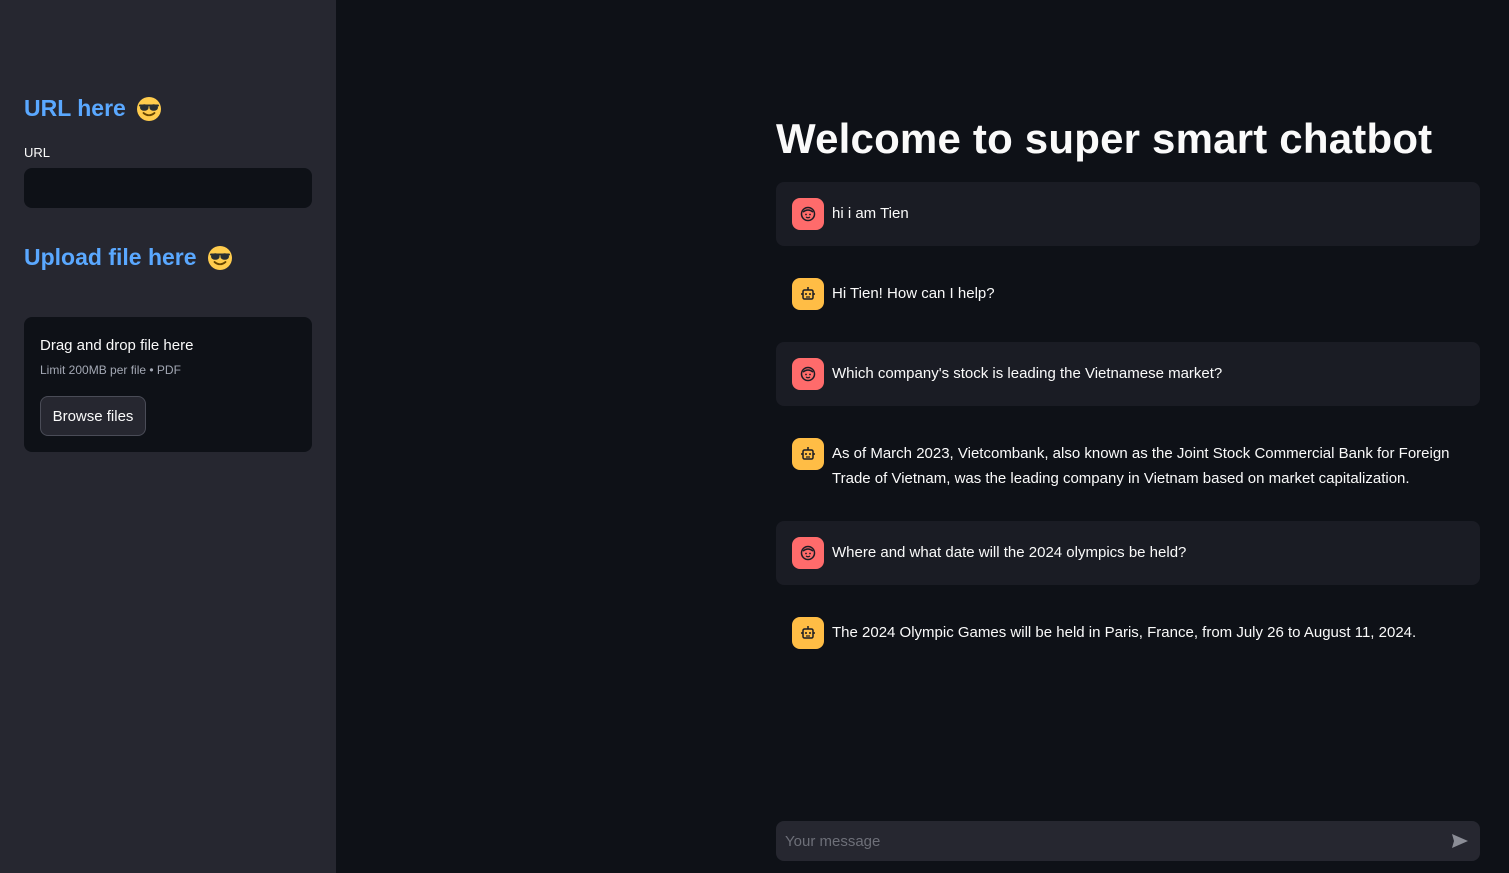  I want to click on send-button, so click(1460, 841).